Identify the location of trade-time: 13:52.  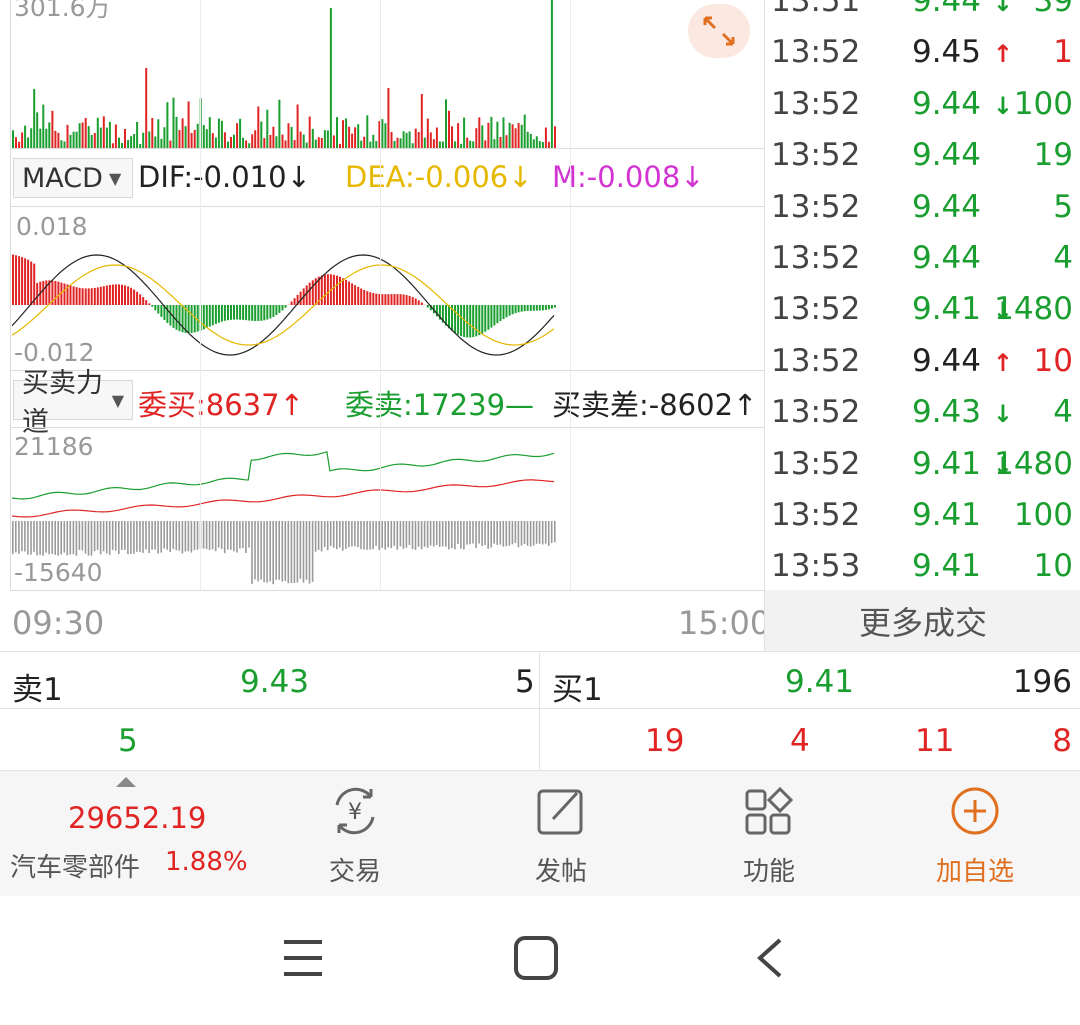
(816, 155).